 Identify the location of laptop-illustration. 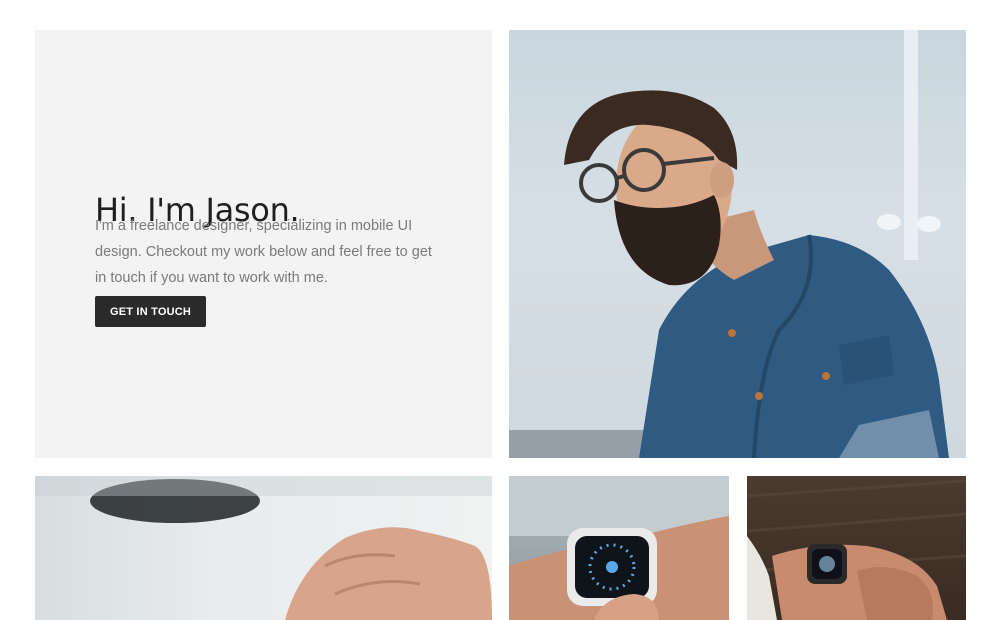
(263, 548).